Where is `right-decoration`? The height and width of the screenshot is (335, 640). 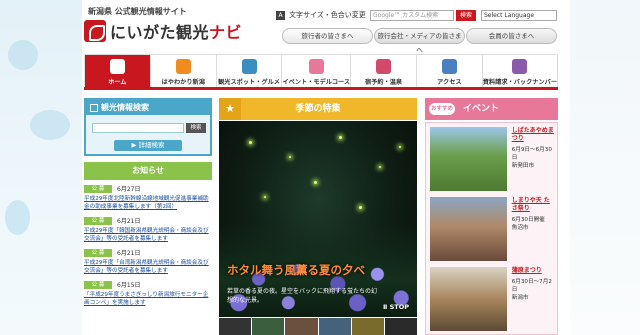 right-decoration is located at coordinates (605, 167).